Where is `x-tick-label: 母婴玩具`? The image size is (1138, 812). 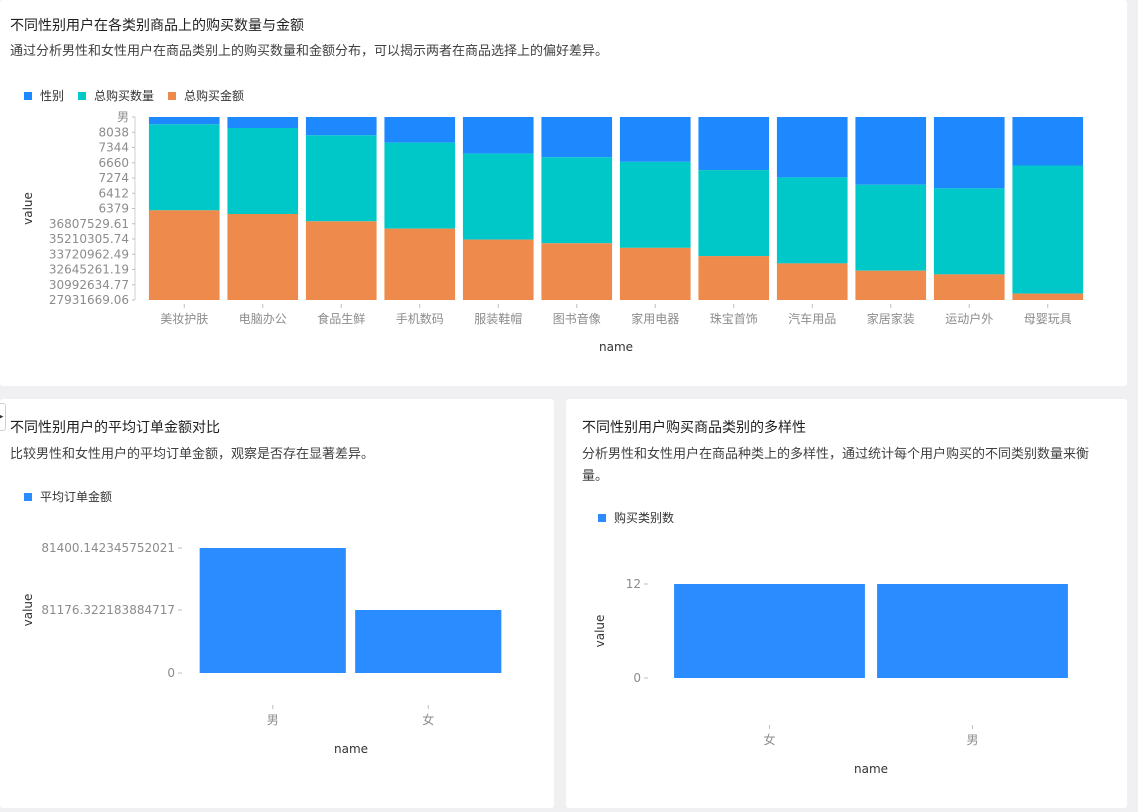 x-tick-label: 母婴玩具 is located at coordinates (1048, 319).